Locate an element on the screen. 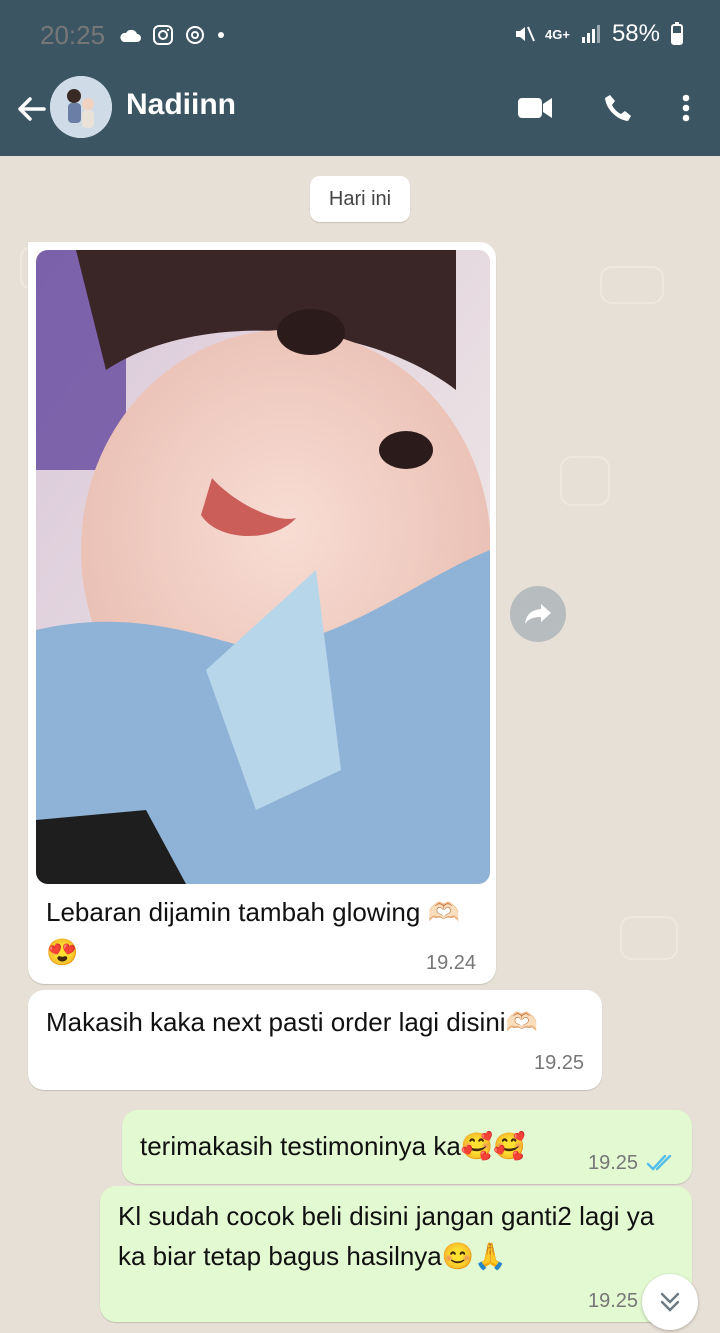 This screenshot has height=1333, width=720. dot-icon is located at coordinates (221, 35).